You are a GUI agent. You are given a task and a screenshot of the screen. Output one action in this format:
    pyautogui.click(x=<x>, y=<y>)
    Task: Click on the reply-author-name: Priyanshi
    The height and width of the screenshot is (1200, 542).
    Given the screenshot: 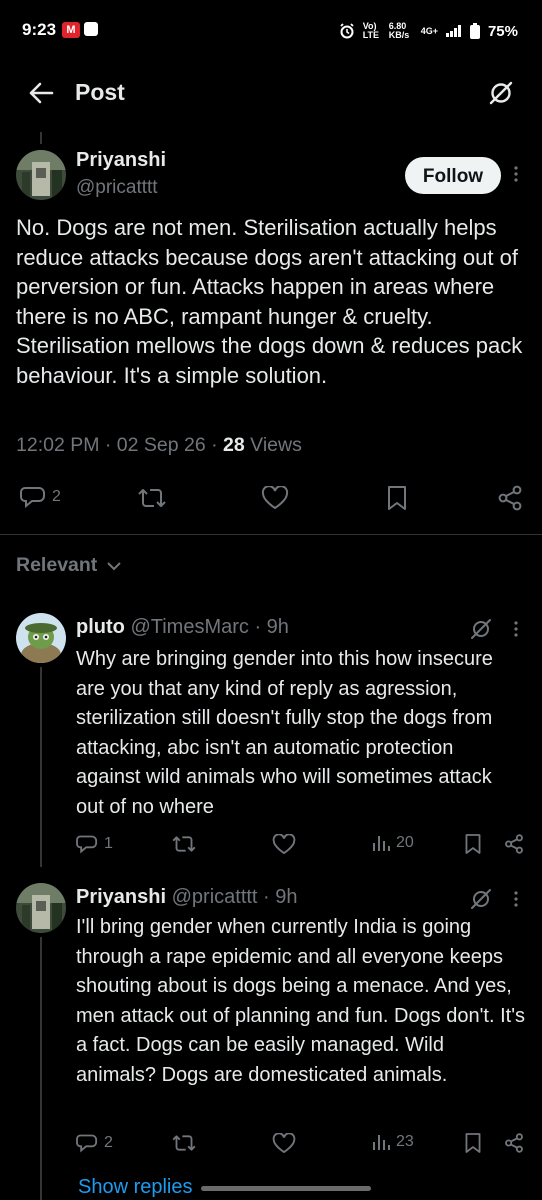 What is the action you would take?
    pyautogui.click(x=121, y=897)
    